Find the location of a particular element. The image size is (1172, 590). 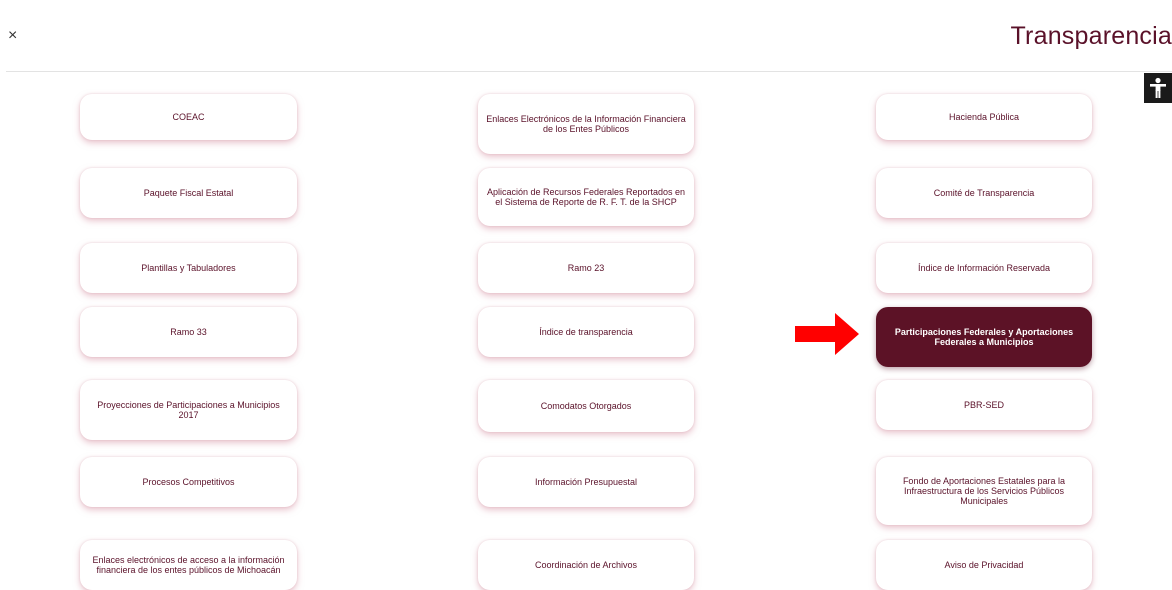

tile-label: Ramo 23 is located at coordinates (586, 268).